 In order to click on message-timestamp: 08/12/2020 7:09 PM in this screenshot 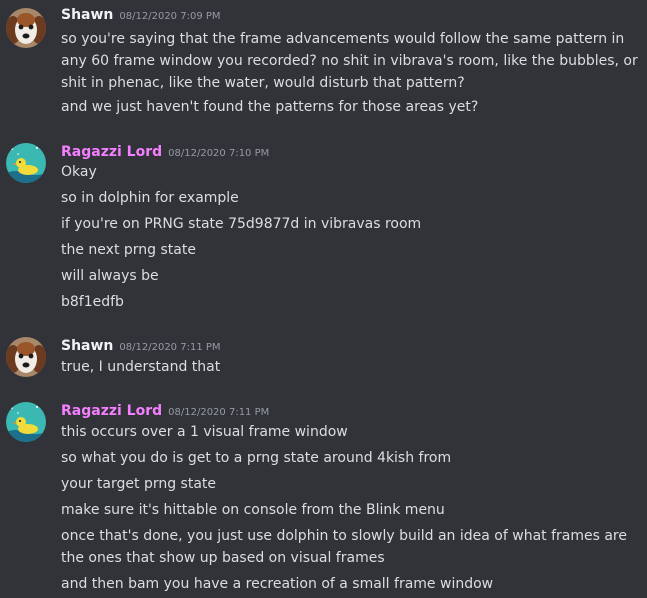, I will do `click(169, 16)`.